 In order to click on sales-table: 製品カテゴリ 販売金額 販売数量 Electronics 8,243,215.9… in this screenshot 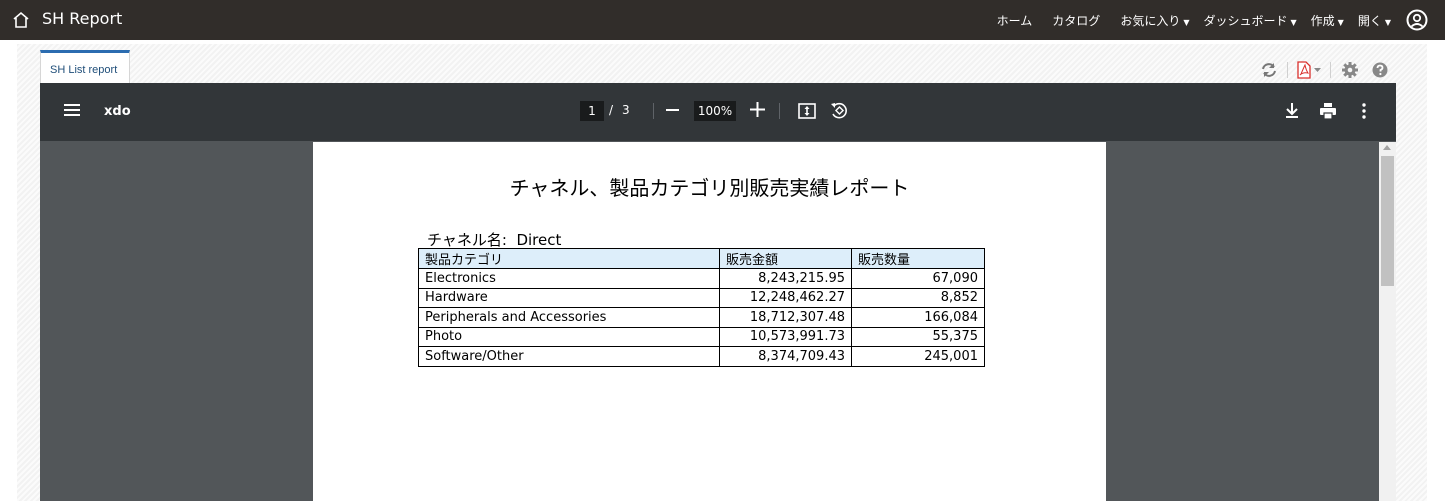, I will do `click(701, 307)`.